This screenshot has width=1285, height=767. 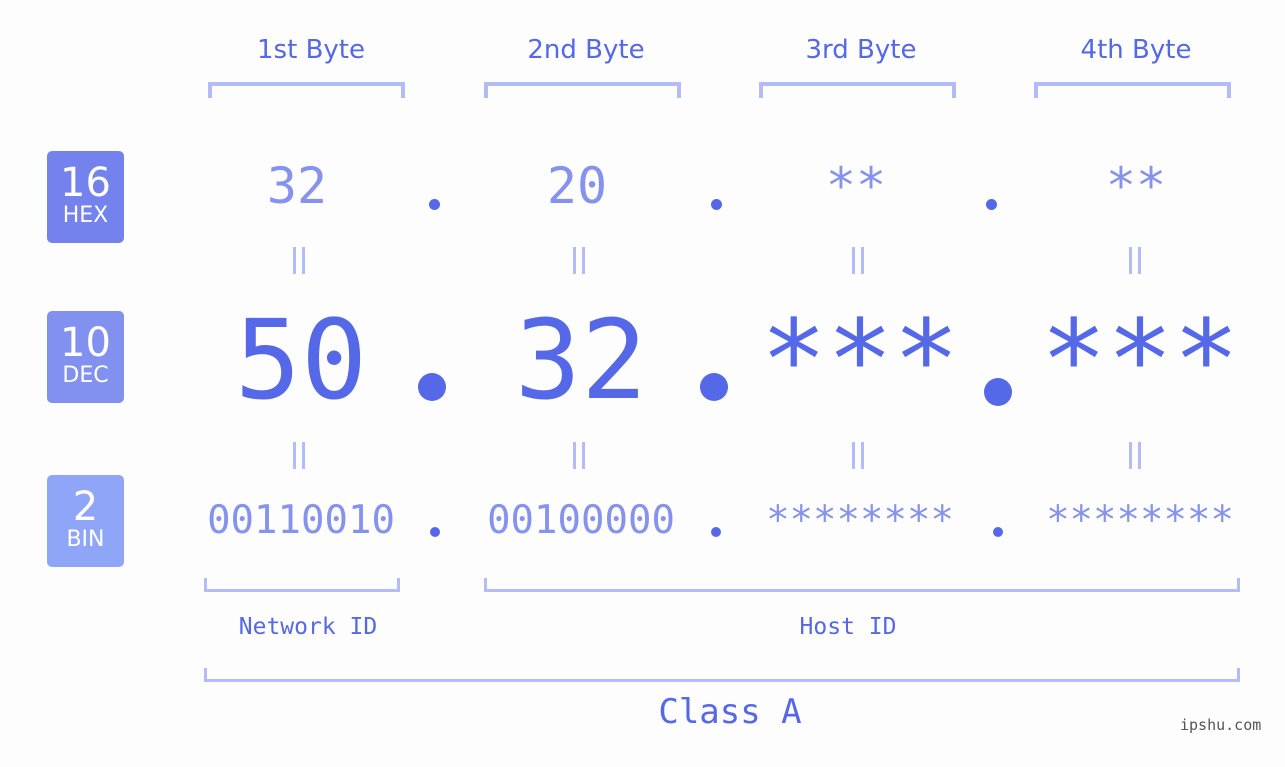 I want to click on byte-header-2: 2nd Byte, so click(x=586, y=50).